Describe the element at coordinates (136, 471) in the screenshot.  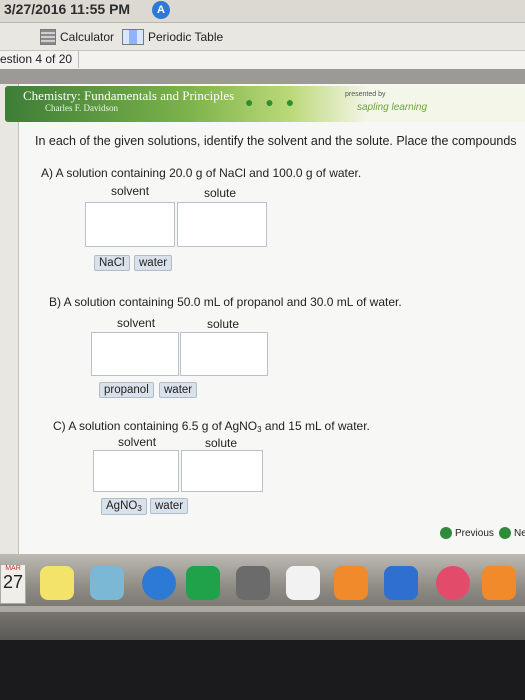
I see `solvent-drop-box-c` at that location.